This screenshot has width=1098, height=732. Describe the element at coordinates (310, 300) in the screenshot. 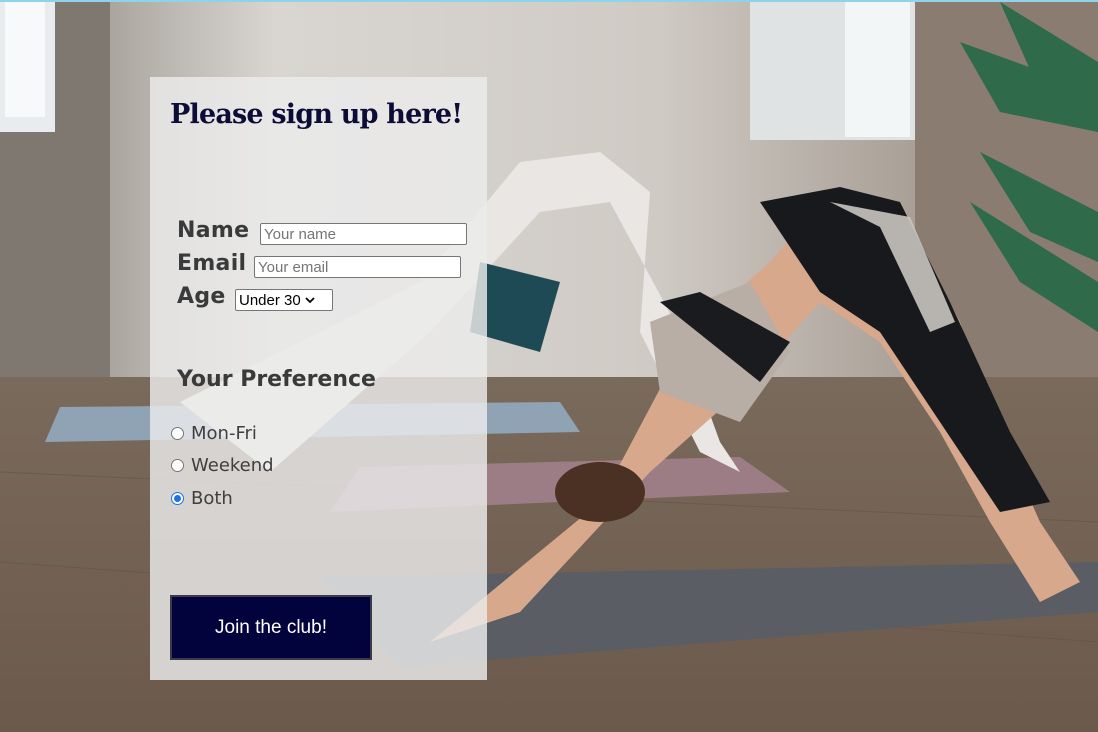

I see `chevron-down-icon` at that location.